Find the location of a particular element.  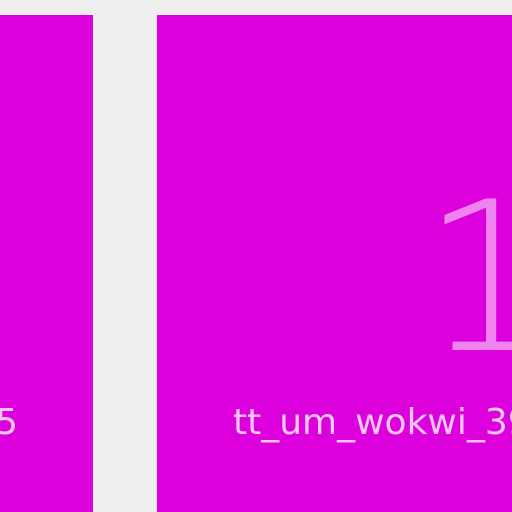

project-tile-left-label: tt_um_wokwi_395 is located at coordinates (9, 422).